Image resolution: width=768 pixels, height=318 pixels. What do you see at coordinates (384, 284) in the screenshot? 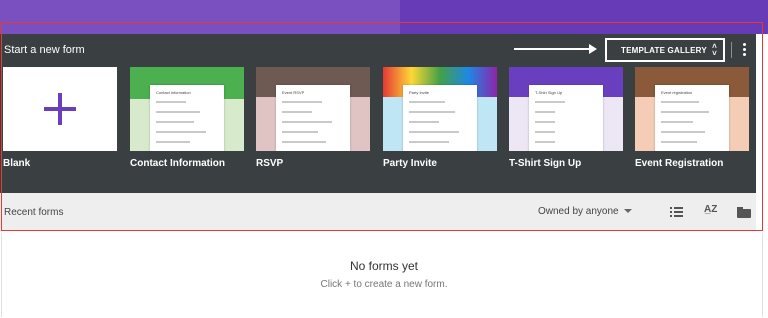
I see `empty-state-hint: Click + to create a new form.` at bounding box center [384, 284].